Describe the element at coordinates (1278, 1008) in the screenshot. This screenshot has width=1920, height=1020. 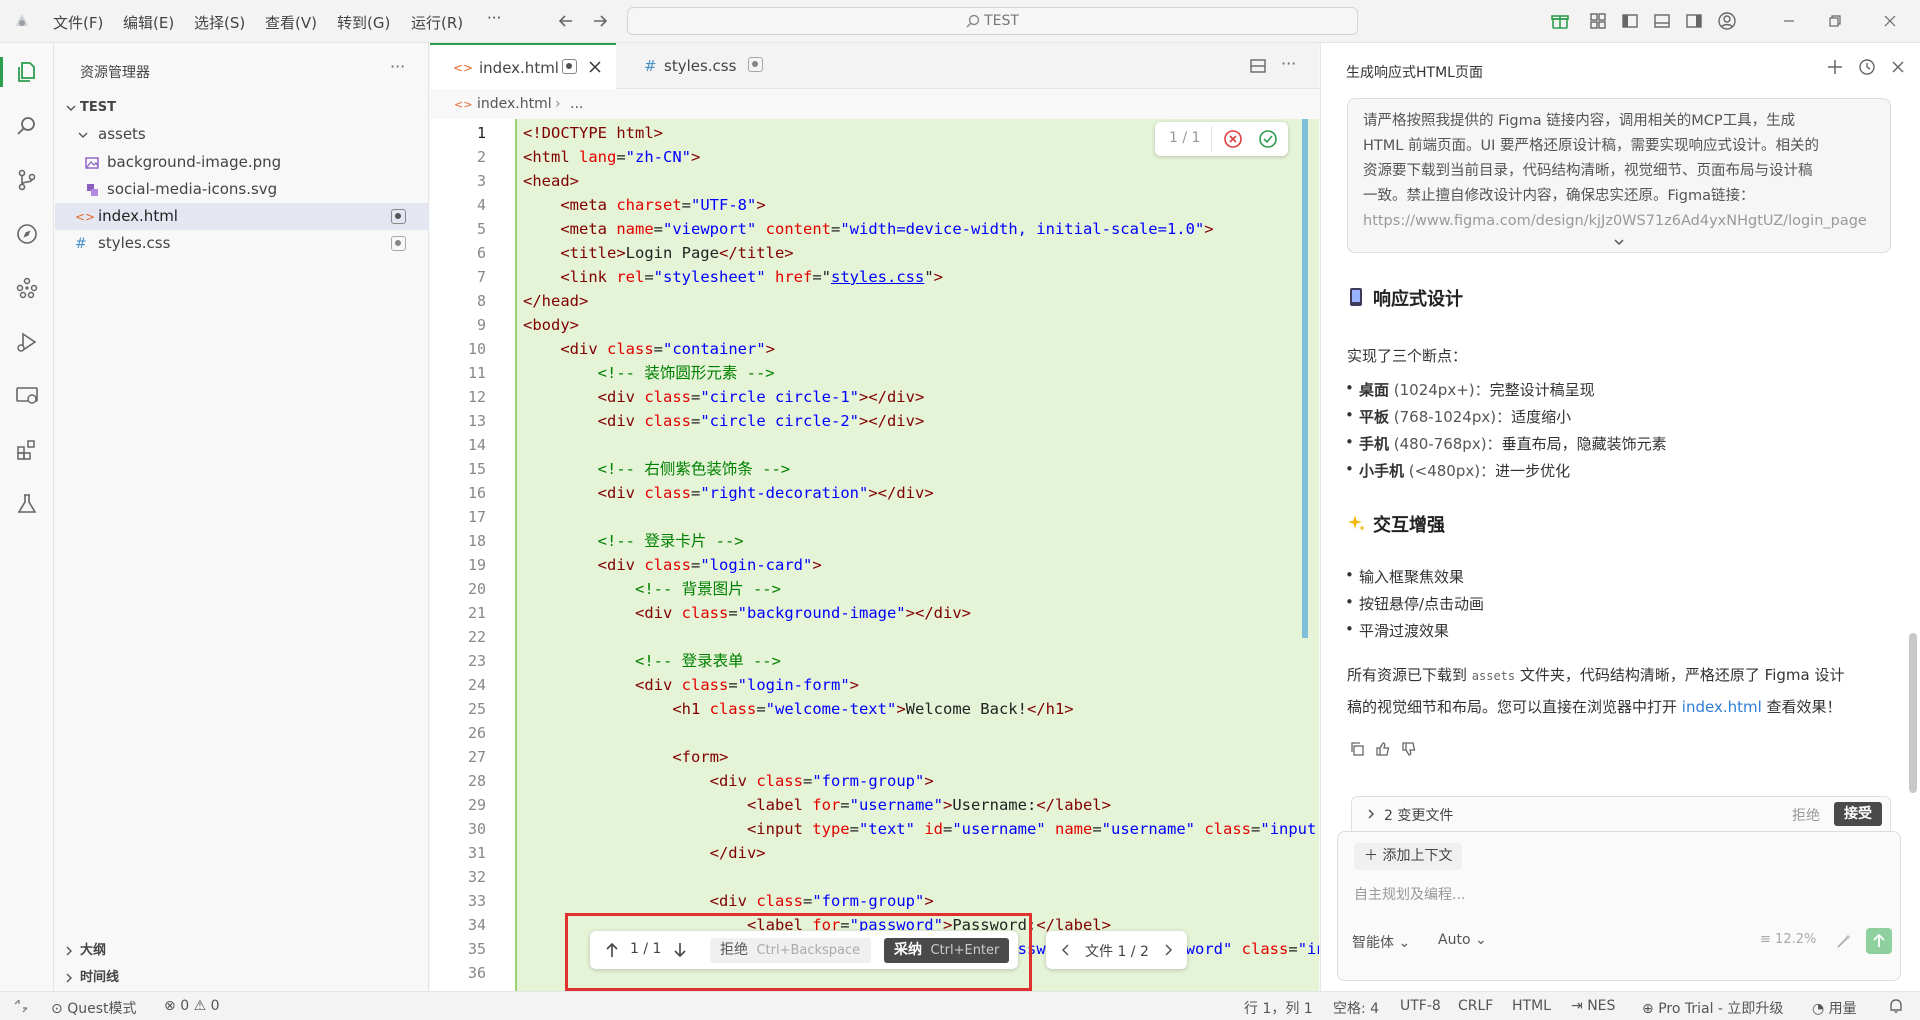
I see `cursor-position: 行 1，列 1` at that location.